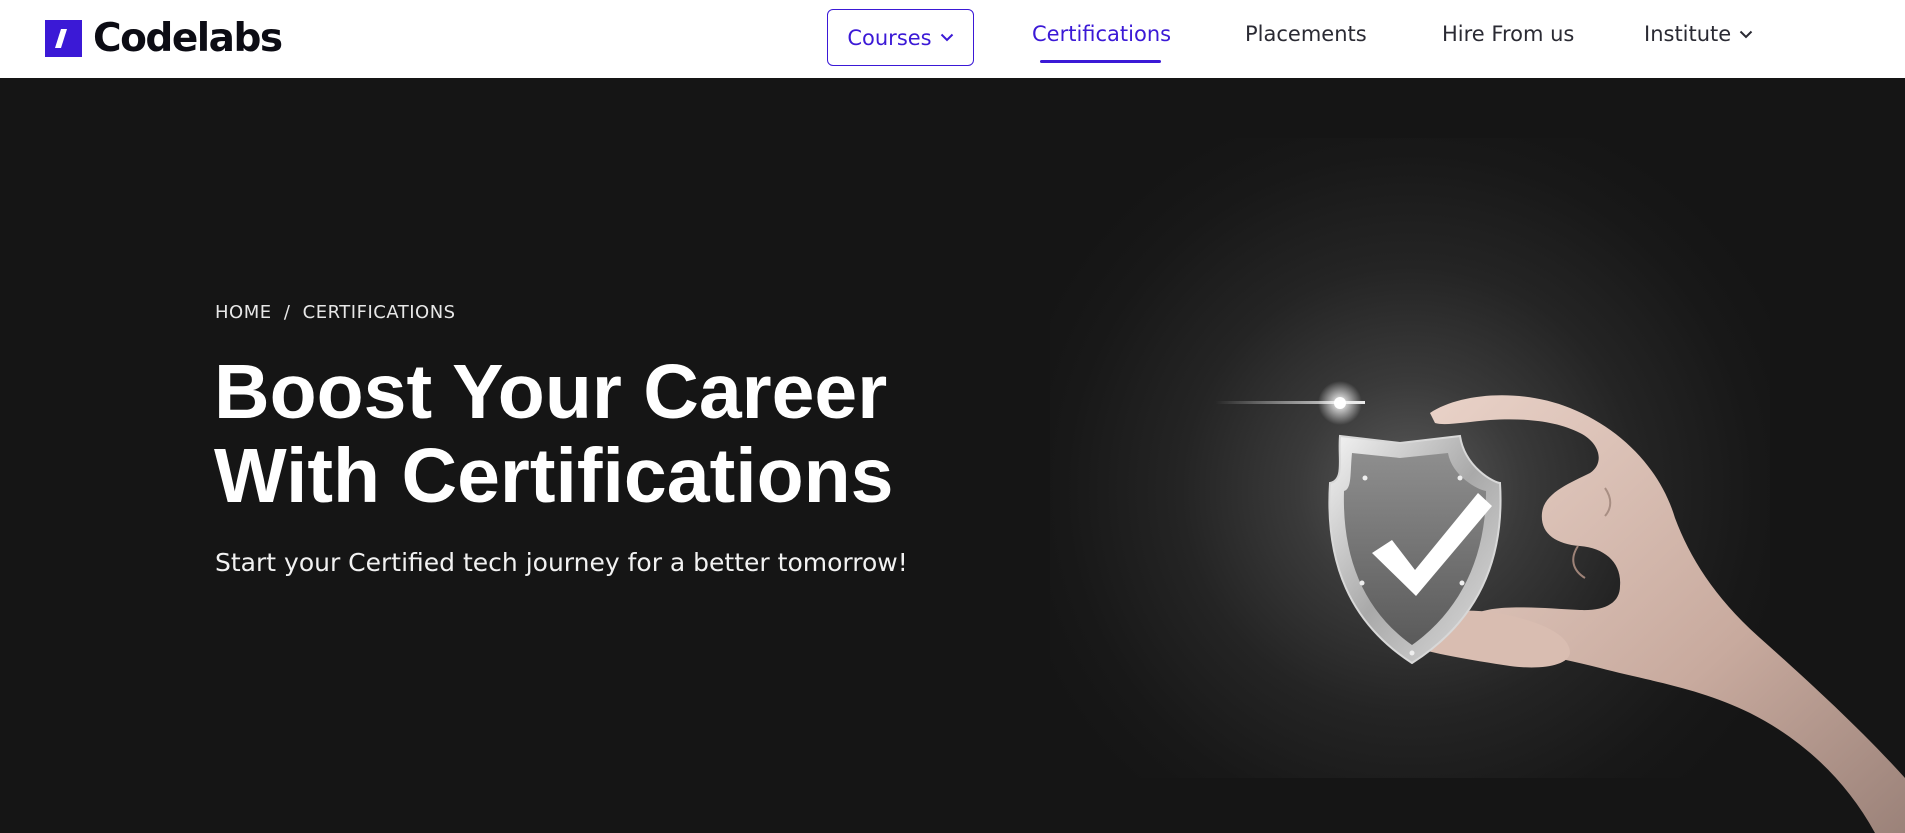 The width and height of the screenshot is (1905, 833). What do you see at coordinates (551, 392) in the screenshot?
I see `page-title-line-1: Boost Your Career` at bounding box center [551, 392].